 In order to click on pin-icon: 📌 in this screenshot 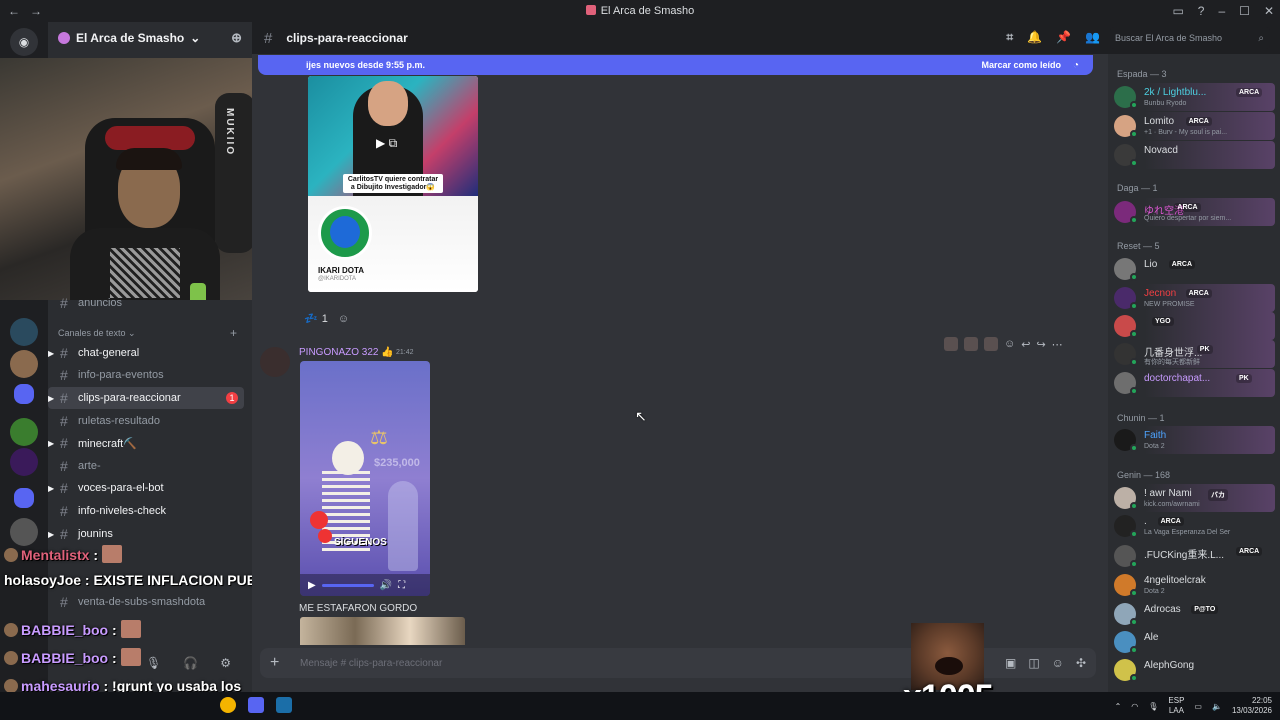, I will do `click(1063, 37)`.